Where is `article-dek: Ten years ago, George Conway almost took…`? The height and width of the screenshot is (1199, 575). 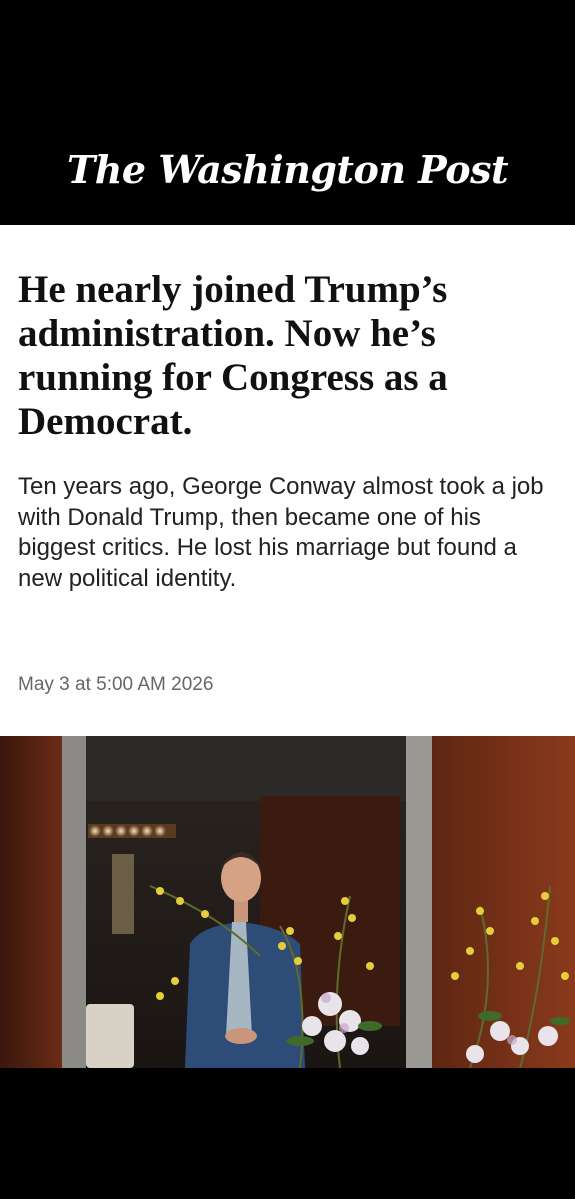 article-dek: Ten years ago, George Conway almost took… is located at coordinates (281, 532).